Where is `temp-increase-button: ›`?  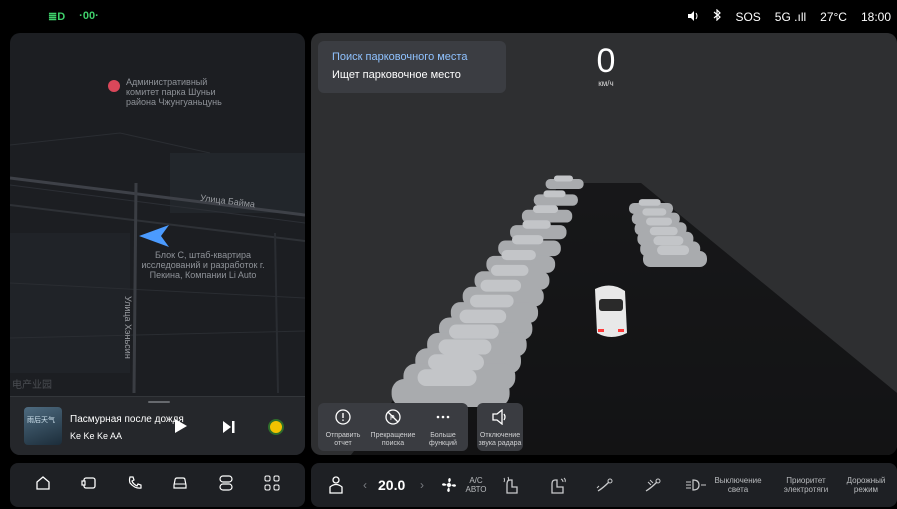
temp-increase-button: › is located at coordinates (422, 485).